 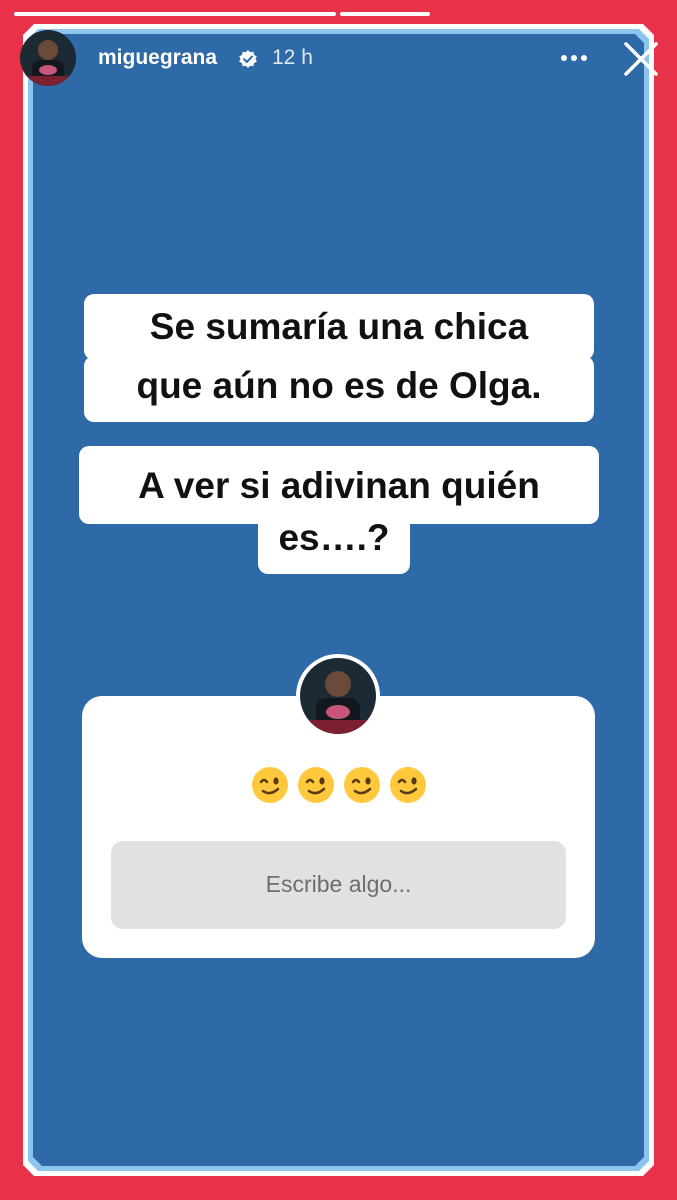 I want to click on story-text-line-1b: que aún no es de Olga., so click(x=339, y=389).